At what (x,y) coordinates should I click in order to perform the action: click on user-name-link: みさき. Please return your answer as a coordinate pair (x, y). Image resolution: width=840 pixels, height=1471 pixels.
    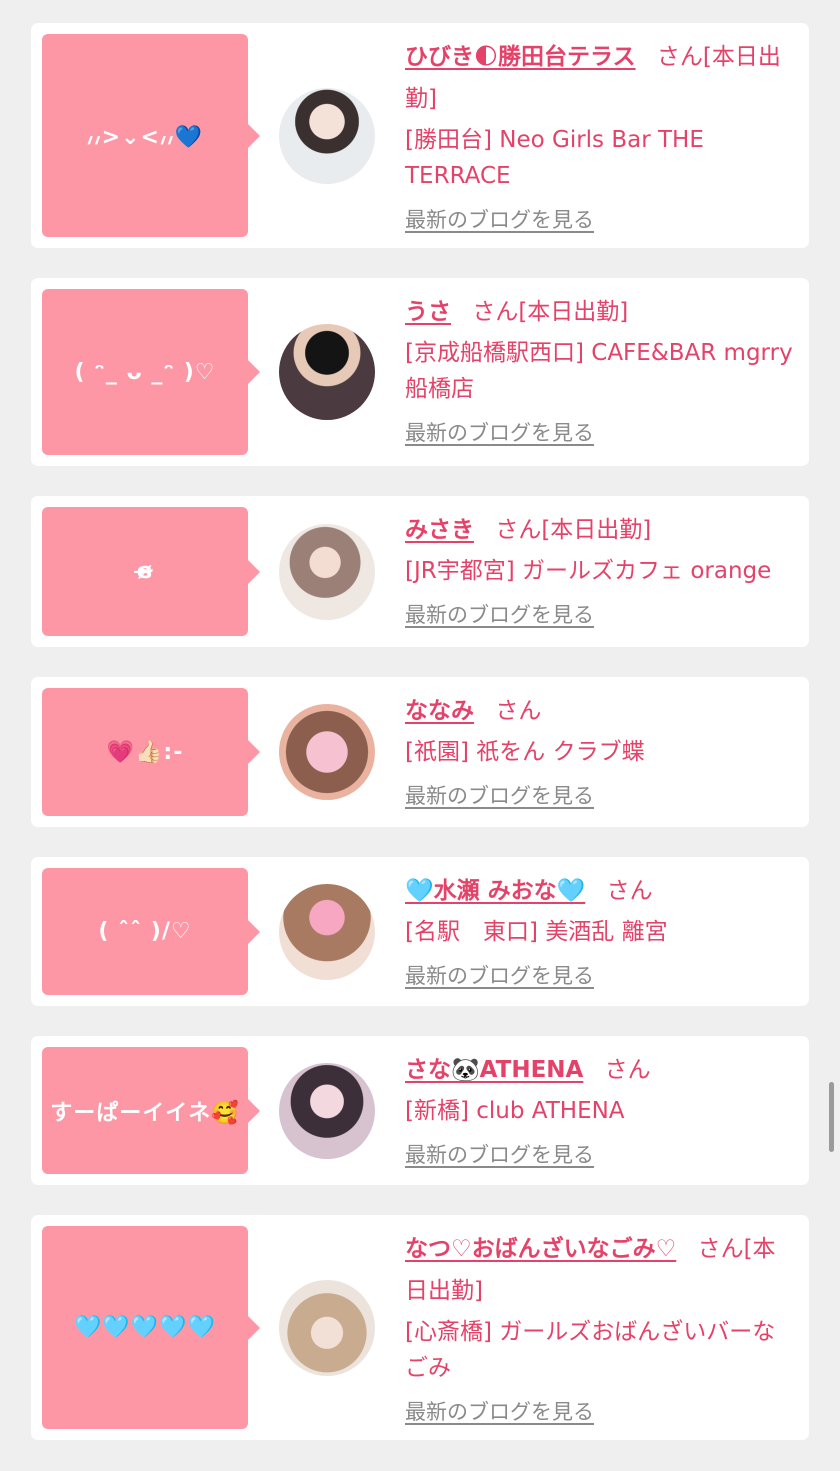
    Looking at the image, I should click on (439, 530).